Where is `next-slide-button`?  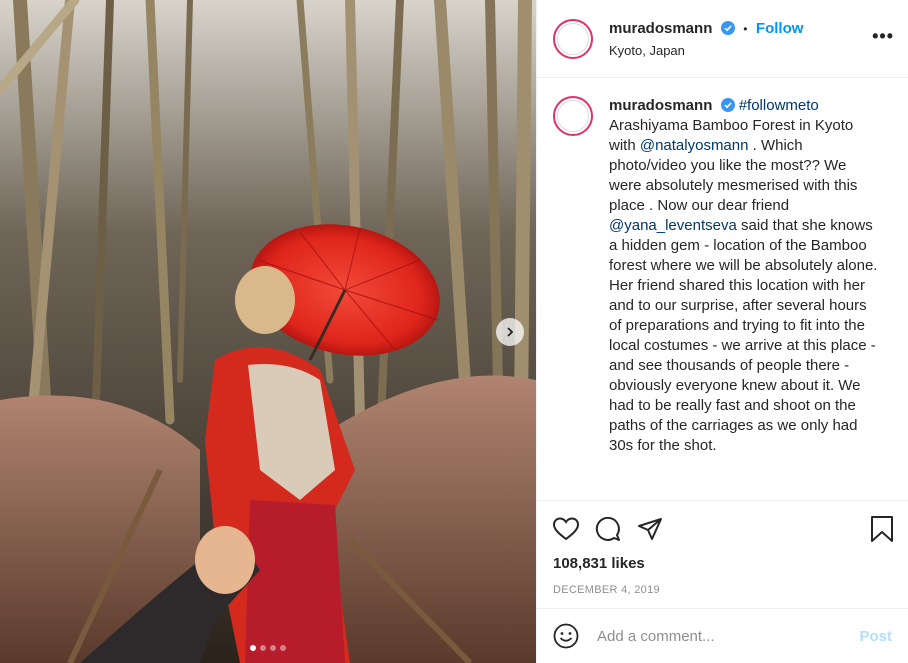
next-slide-button is located at coordinates (510, 332).